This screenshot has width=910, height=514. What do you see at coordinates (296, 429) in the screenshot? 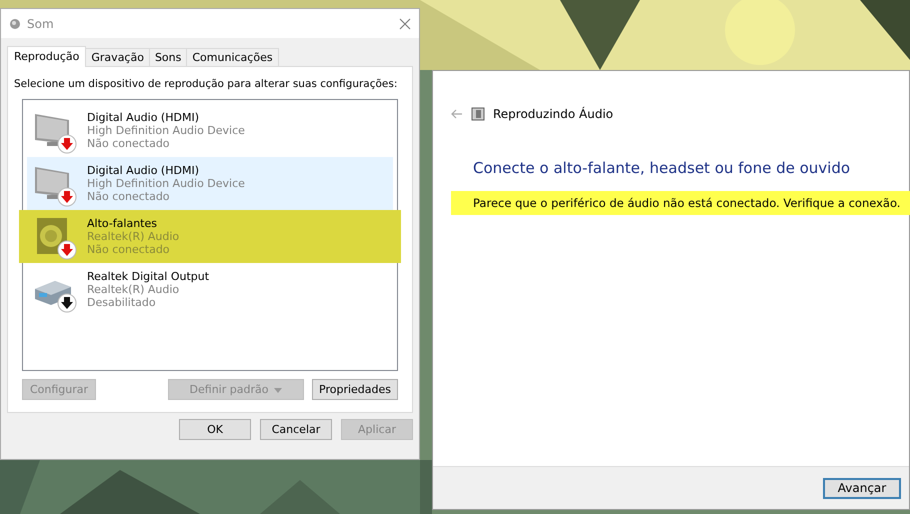
I see `button: Cancelar` at bounding box center [296, 429].